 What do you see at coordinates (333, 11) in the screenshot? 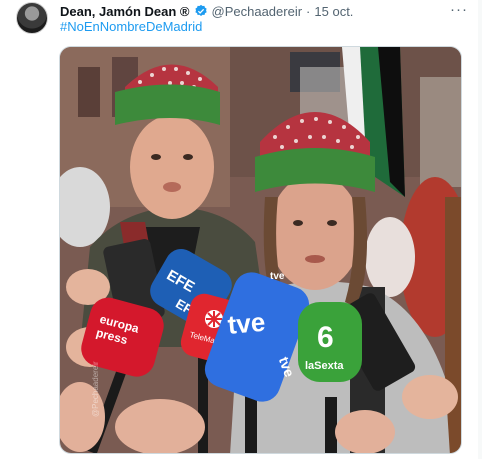
I see `tweet-date: 15 oct.` at bounding box center [333, 11].